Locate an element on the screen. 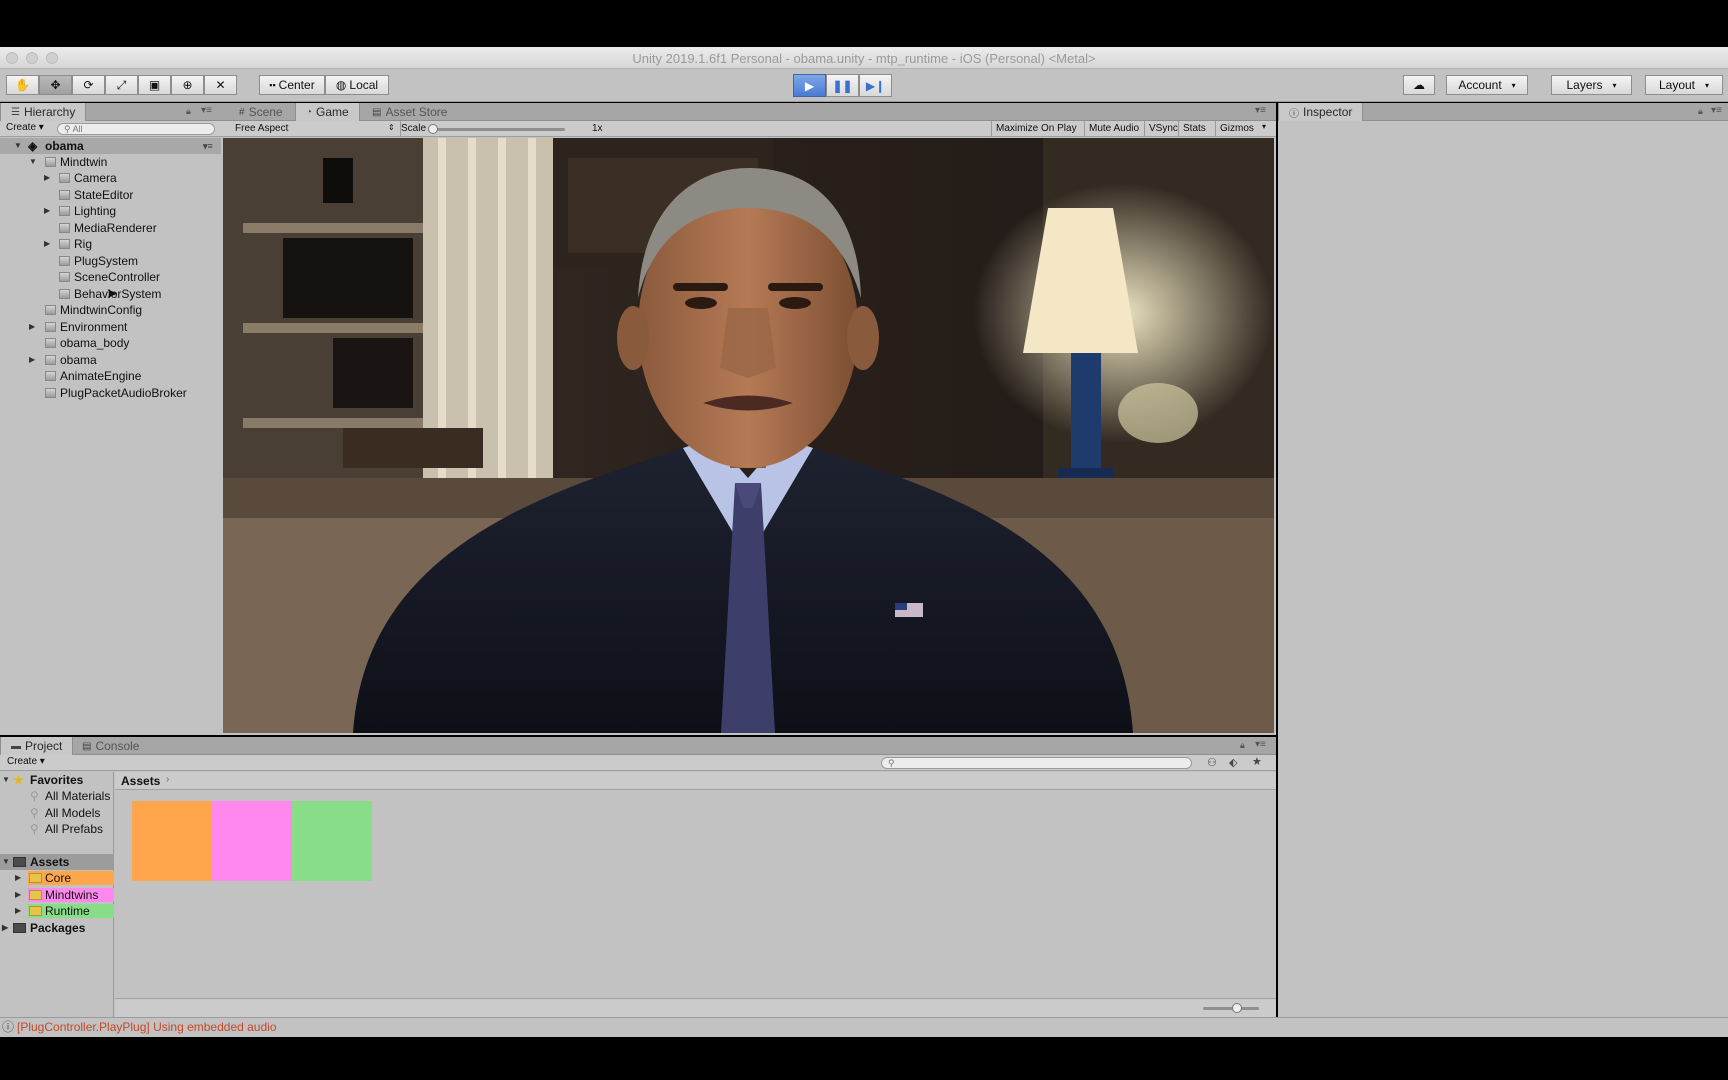  info-icon: ⓘ is located at coordinates (8, 1027).